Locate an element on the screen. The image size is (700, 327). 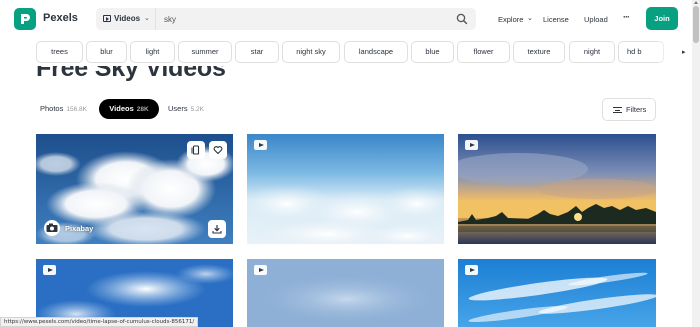
heart-icon is located at coordinates (218, 150).